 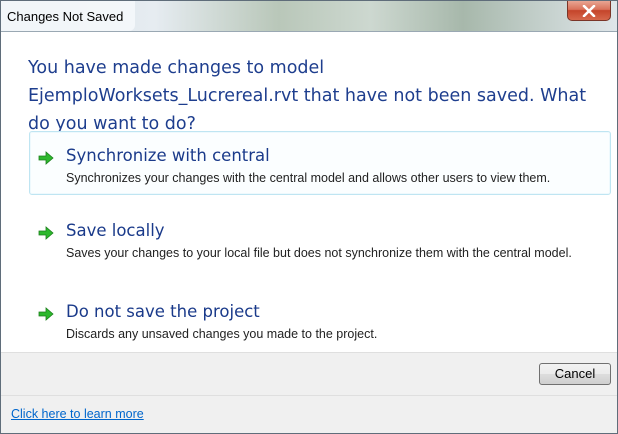 I want to click on command-title: Synchronize with central, so click(x=168, y=155).